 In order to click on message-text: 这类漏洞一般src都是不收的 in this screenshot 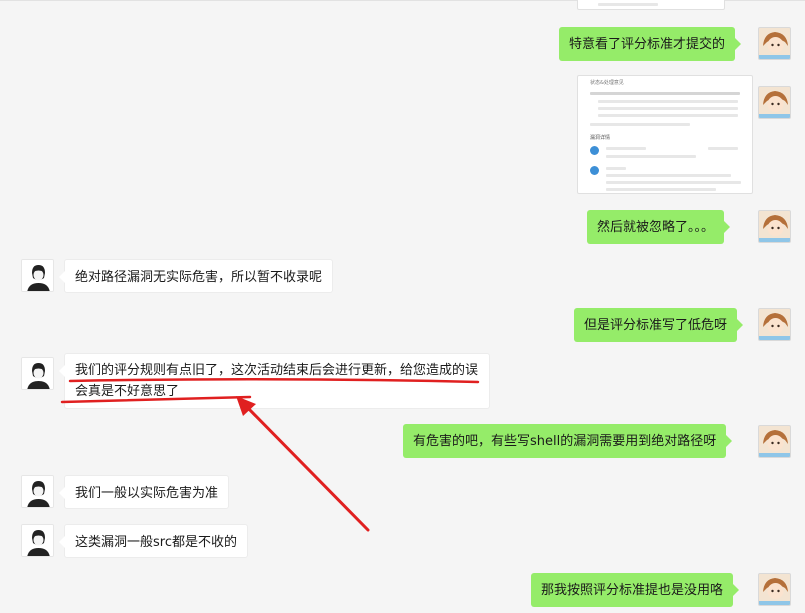, I will do `click(156, 542)`.